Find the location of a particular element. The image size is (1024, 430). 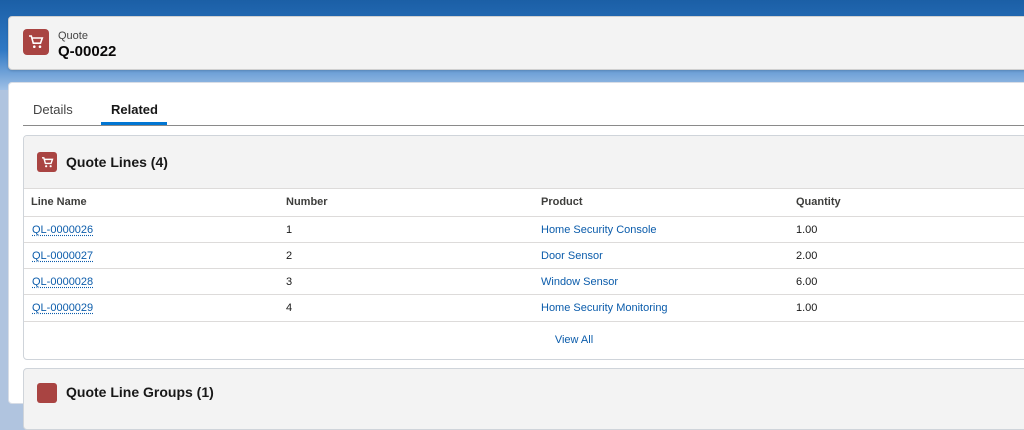

tab-details: Details is located at coordinates (53, 109).